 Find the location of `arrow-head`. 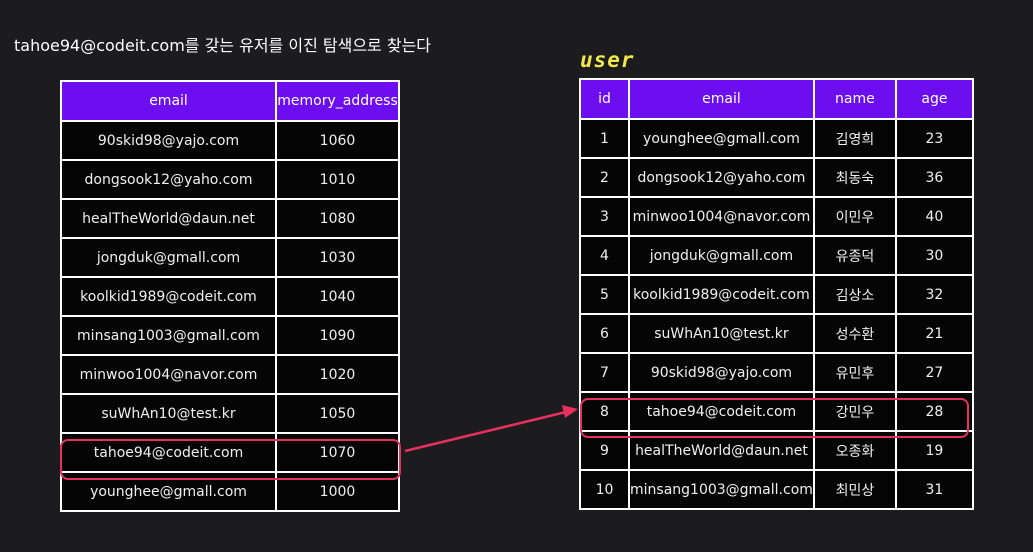

arrow-head is located at coordinates (570, 411).